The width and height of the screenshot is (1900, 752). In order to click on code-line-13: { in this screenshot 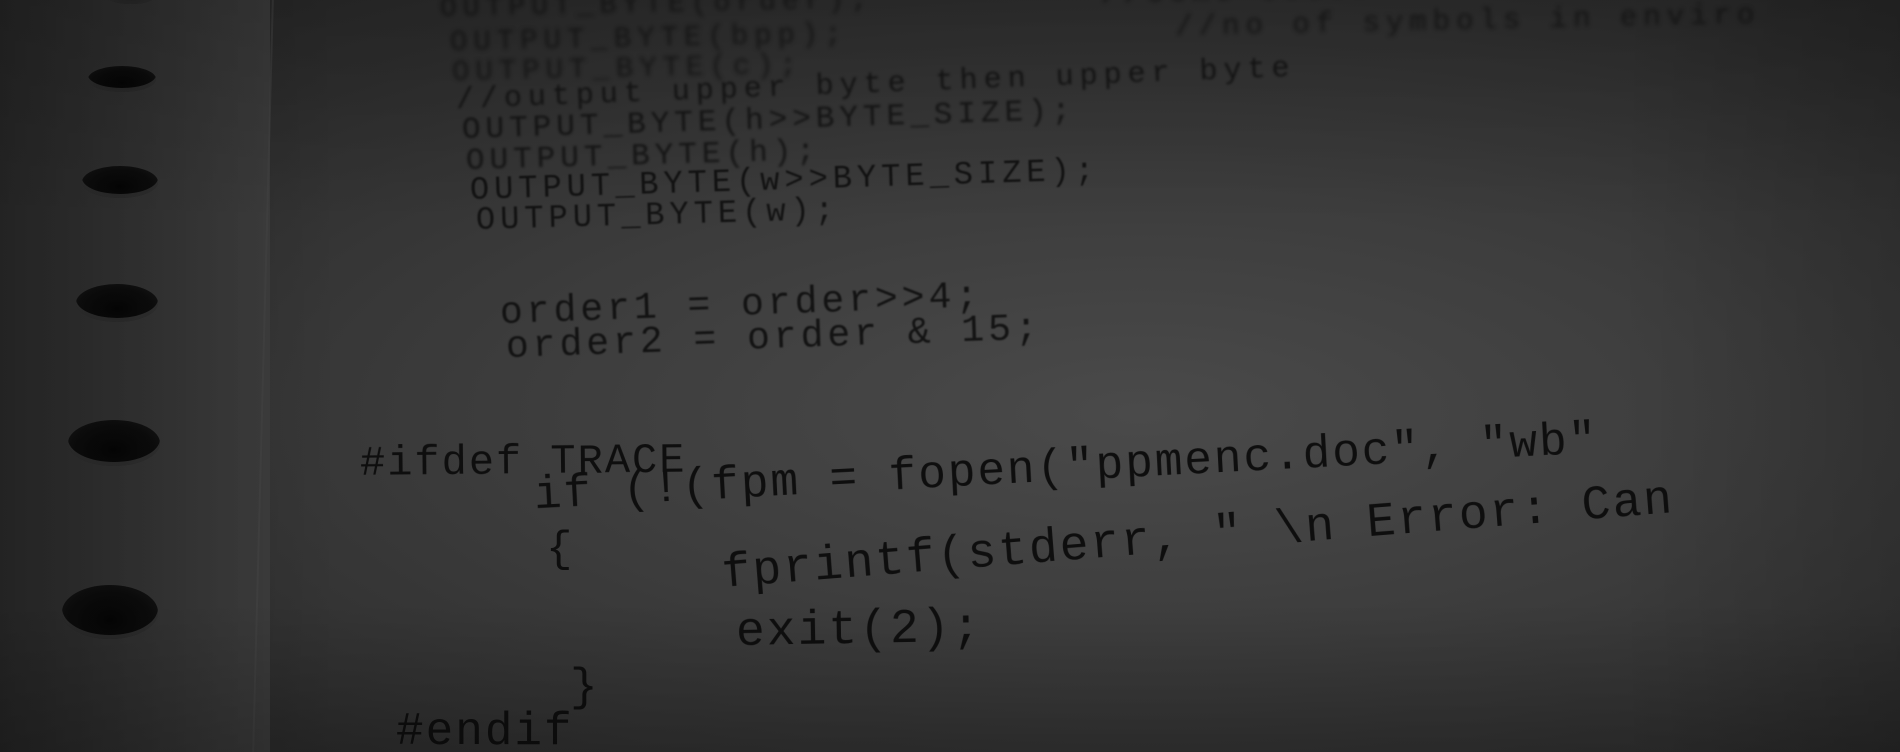, I will do `click(560, 550)`.